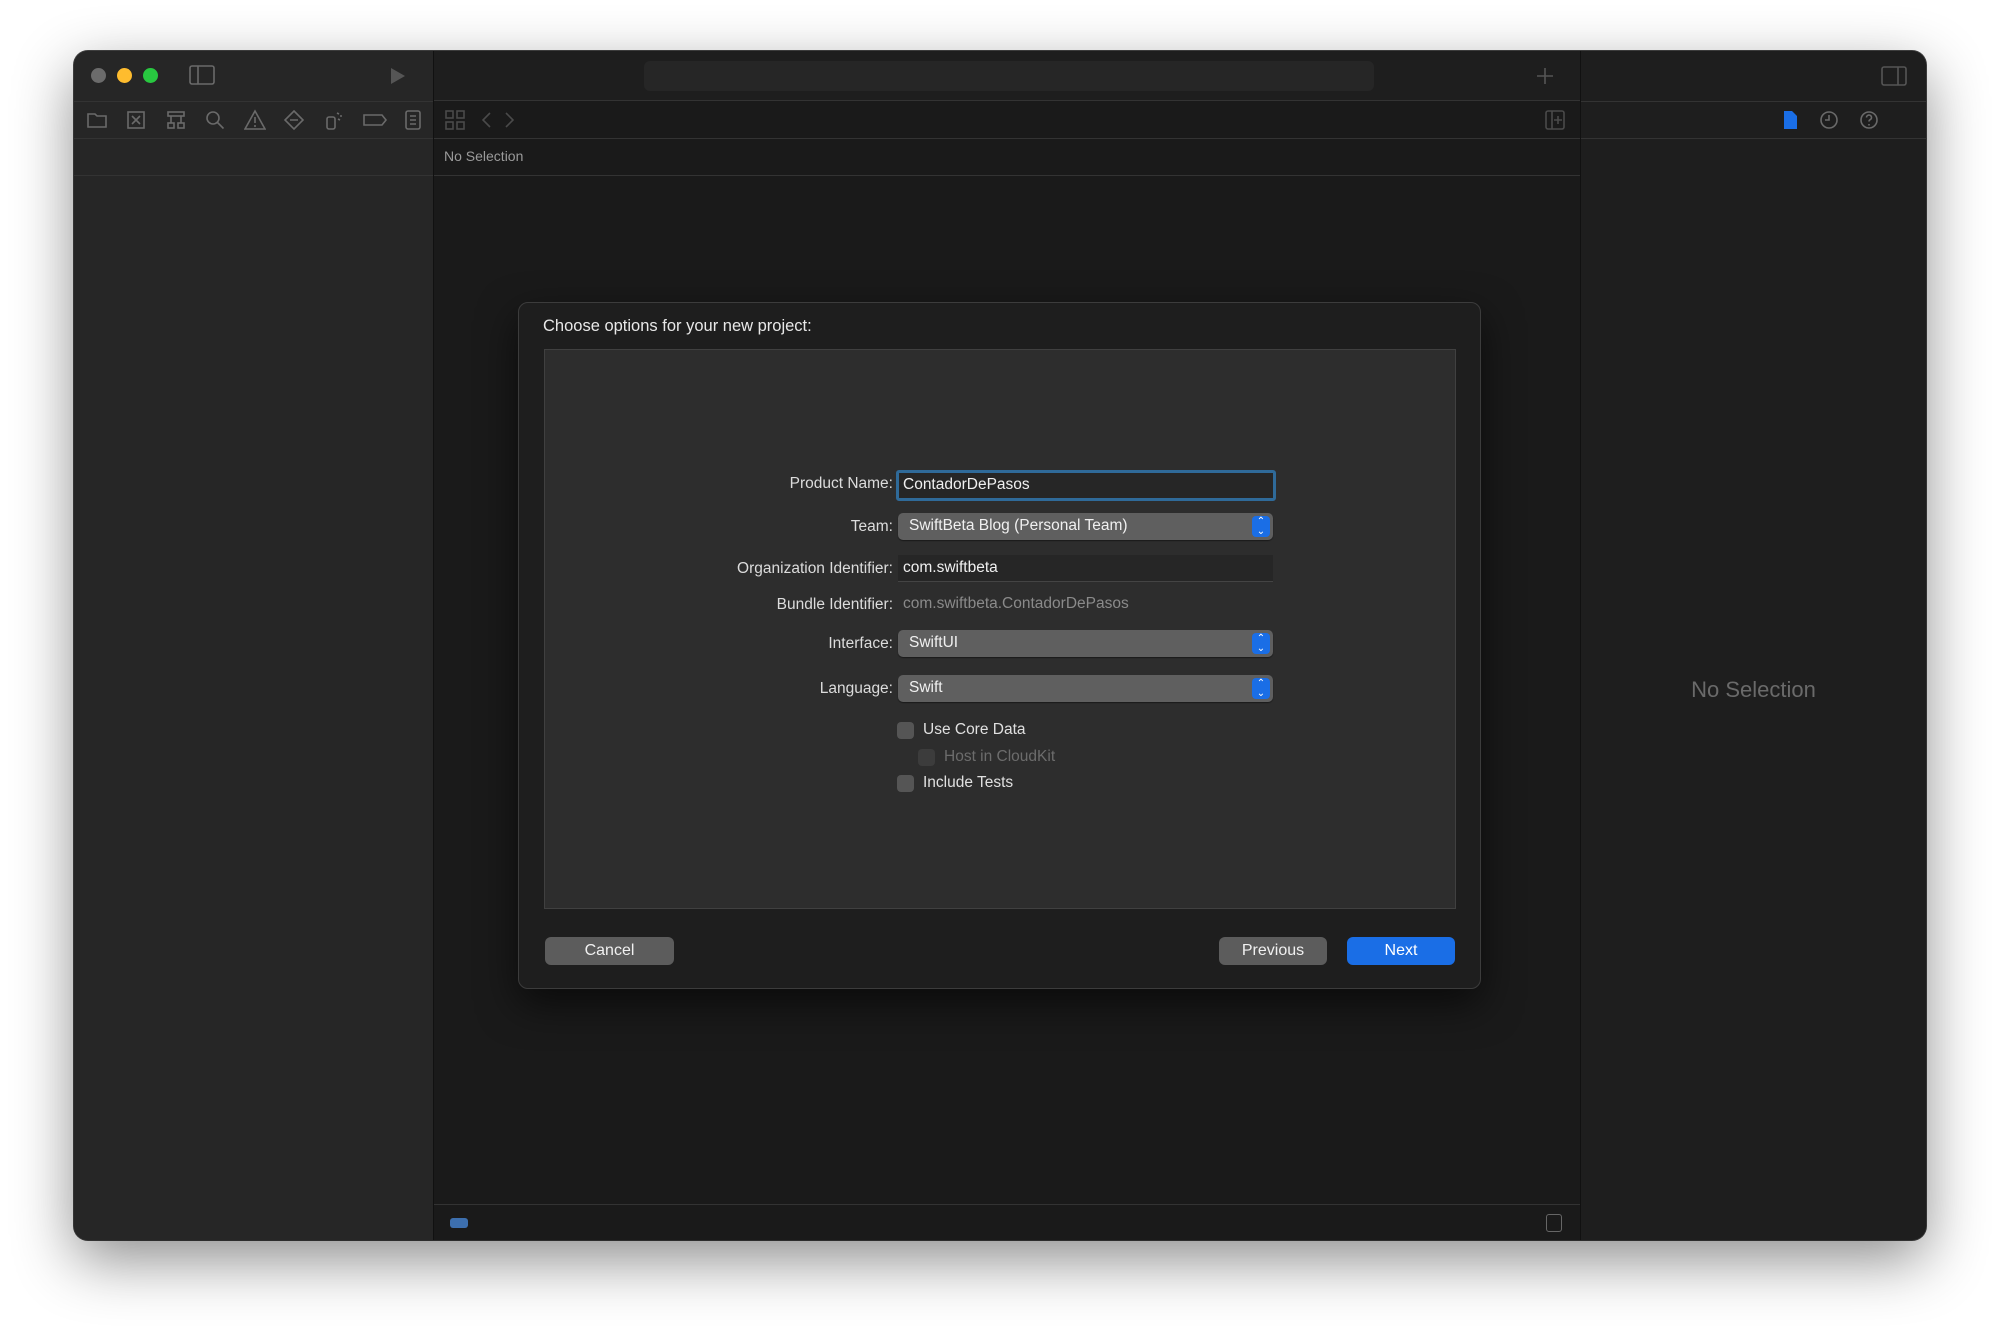 This screenshot has width=2000, height=1339. Describe the element at coordinates (1869, 120) in the screenshot. I see `help-icon` at that location.